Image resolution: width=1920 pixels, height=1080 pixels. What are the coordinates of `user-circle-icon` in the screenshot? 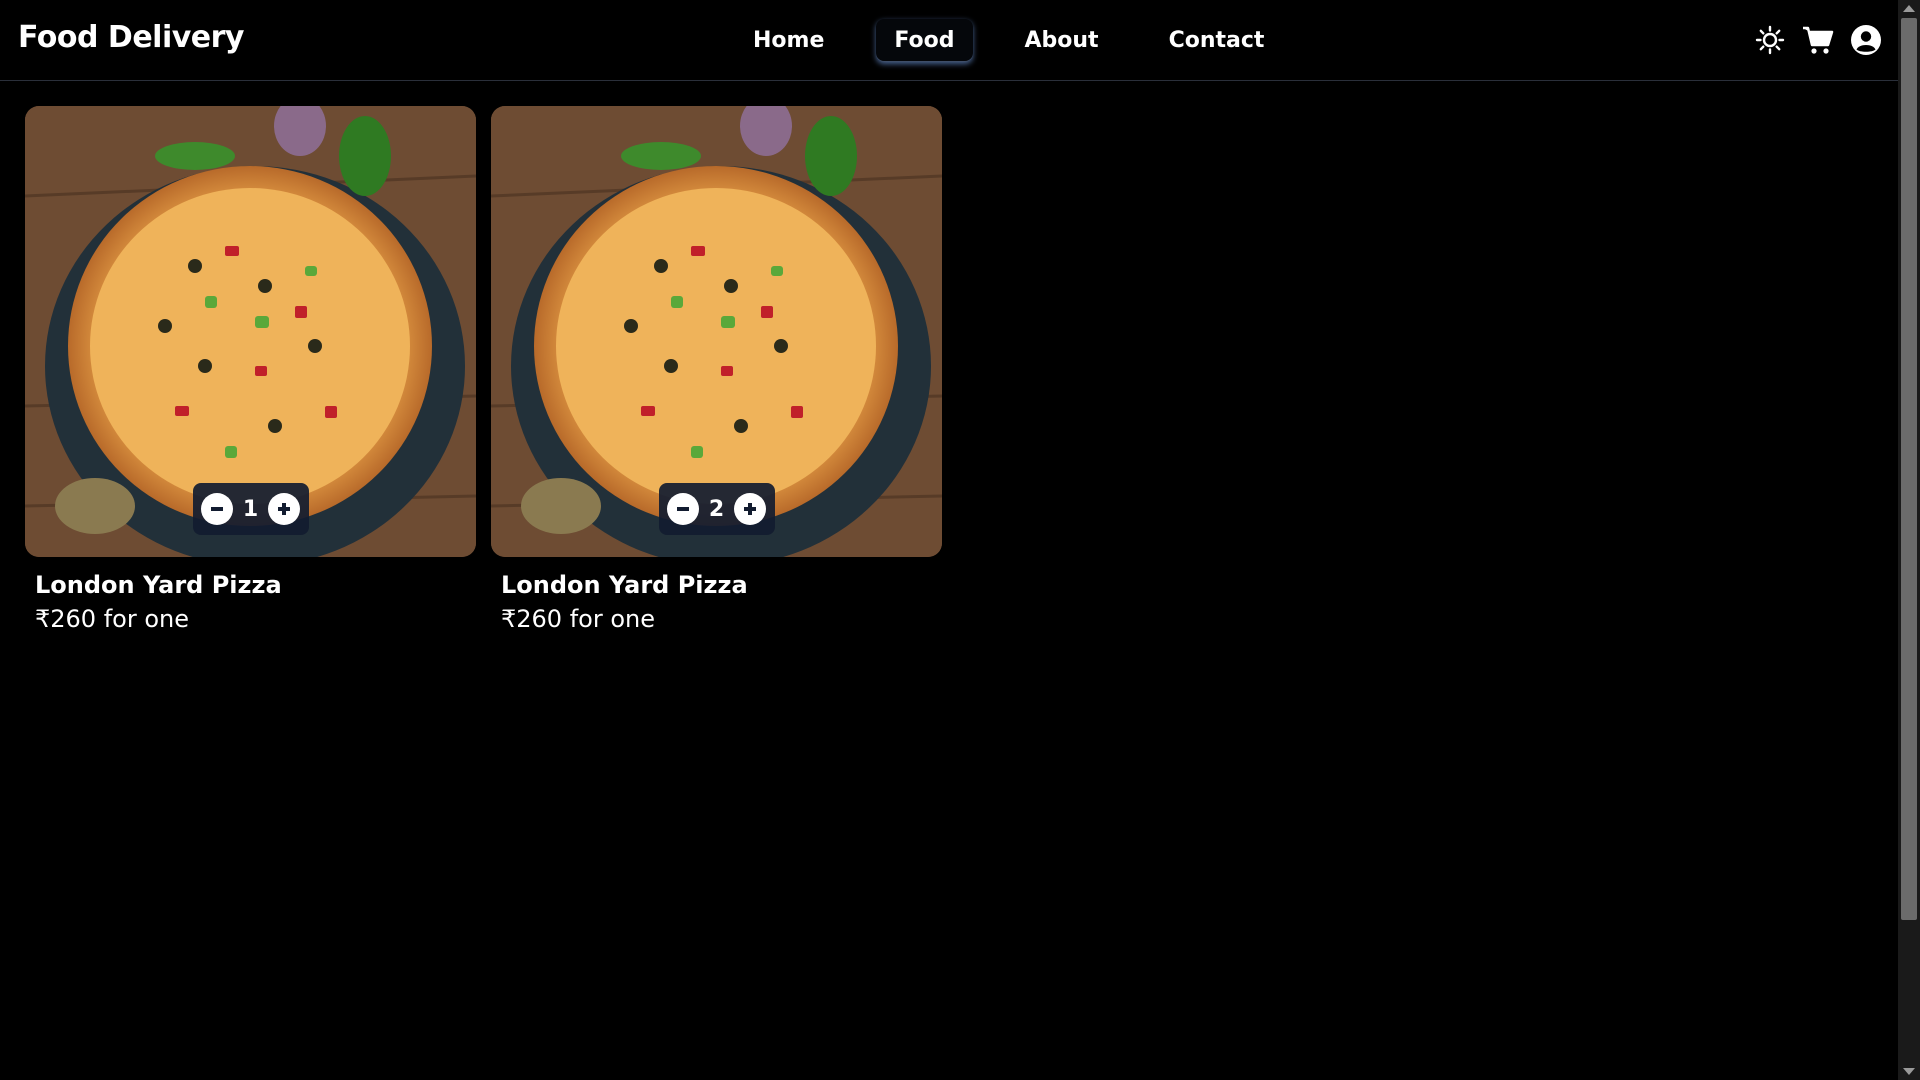 It's located at (1866, 40).